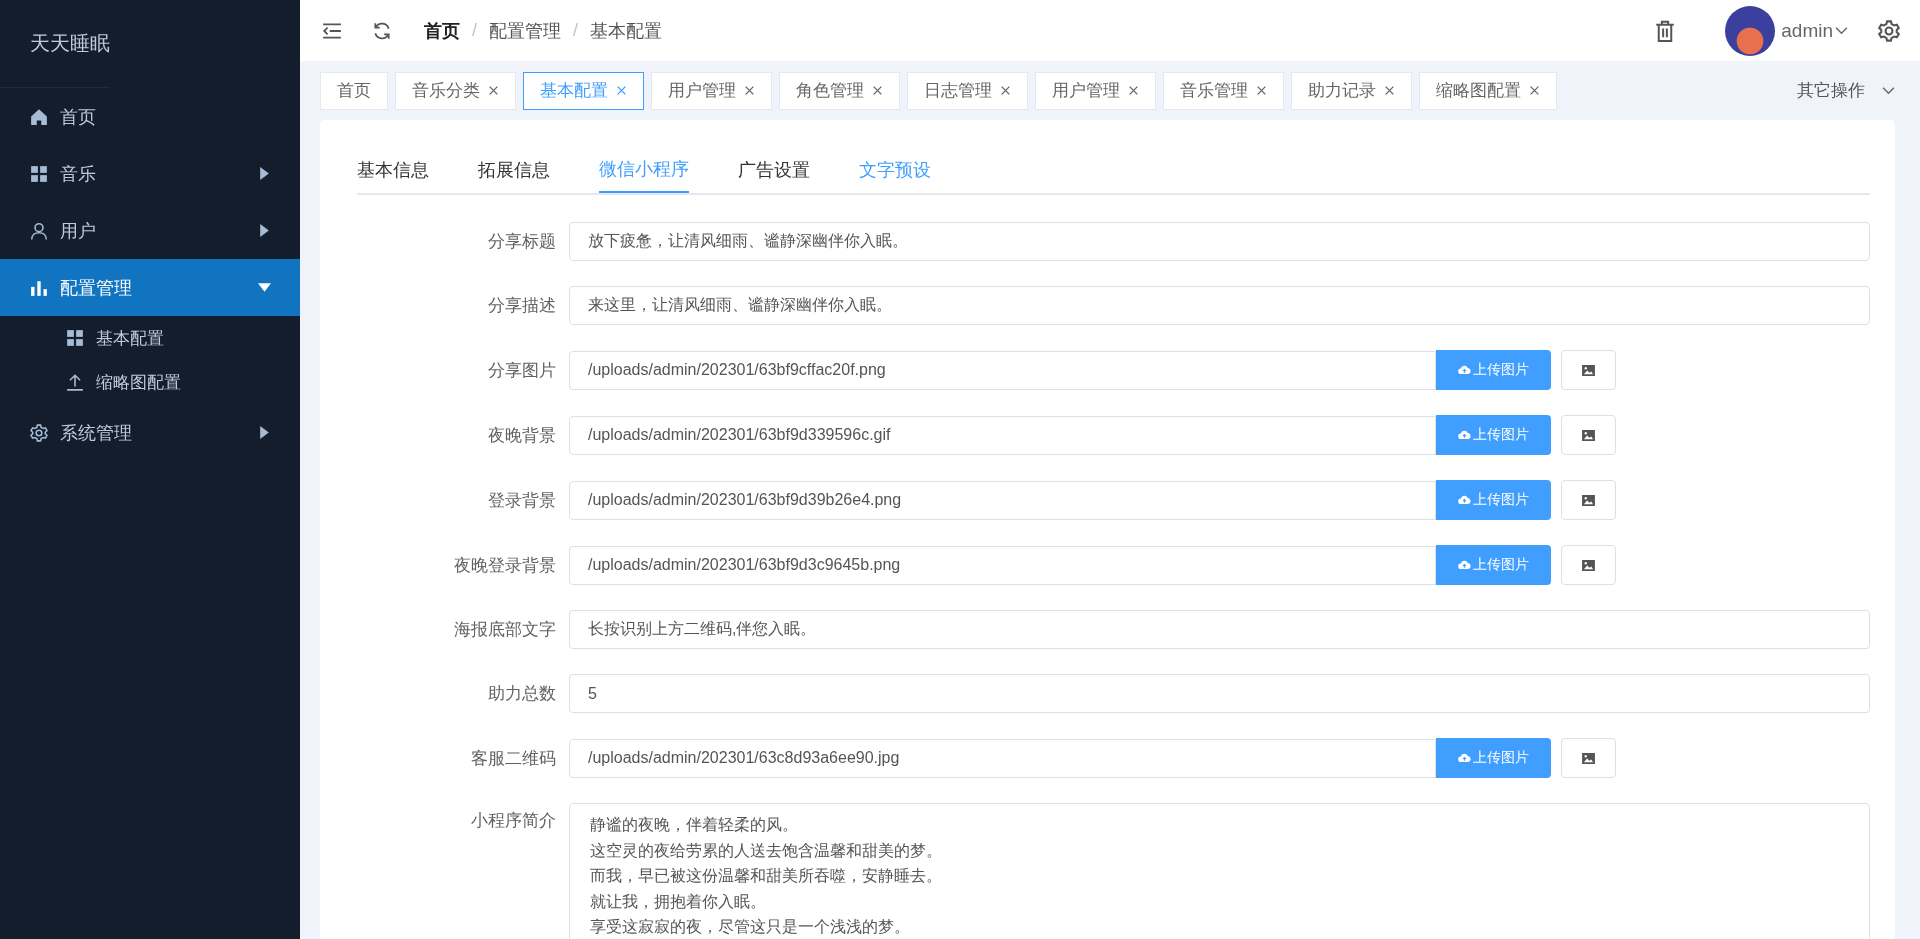 This screenshot has width=1920, height=939. I want to click on other-actions-dropdown: 其它操作, so click(1831, 90).